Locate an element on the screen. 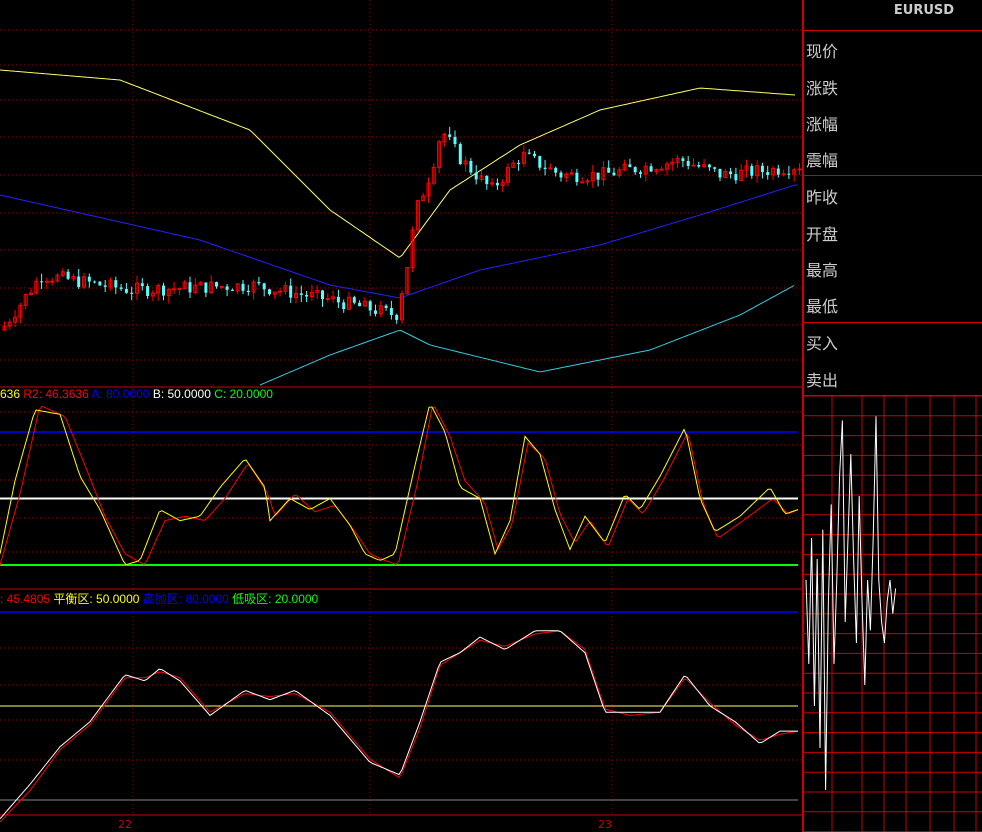 This screenshot has height=832, width=982. quote-label-ask: 卖出 is located at coordinates (822, 380).